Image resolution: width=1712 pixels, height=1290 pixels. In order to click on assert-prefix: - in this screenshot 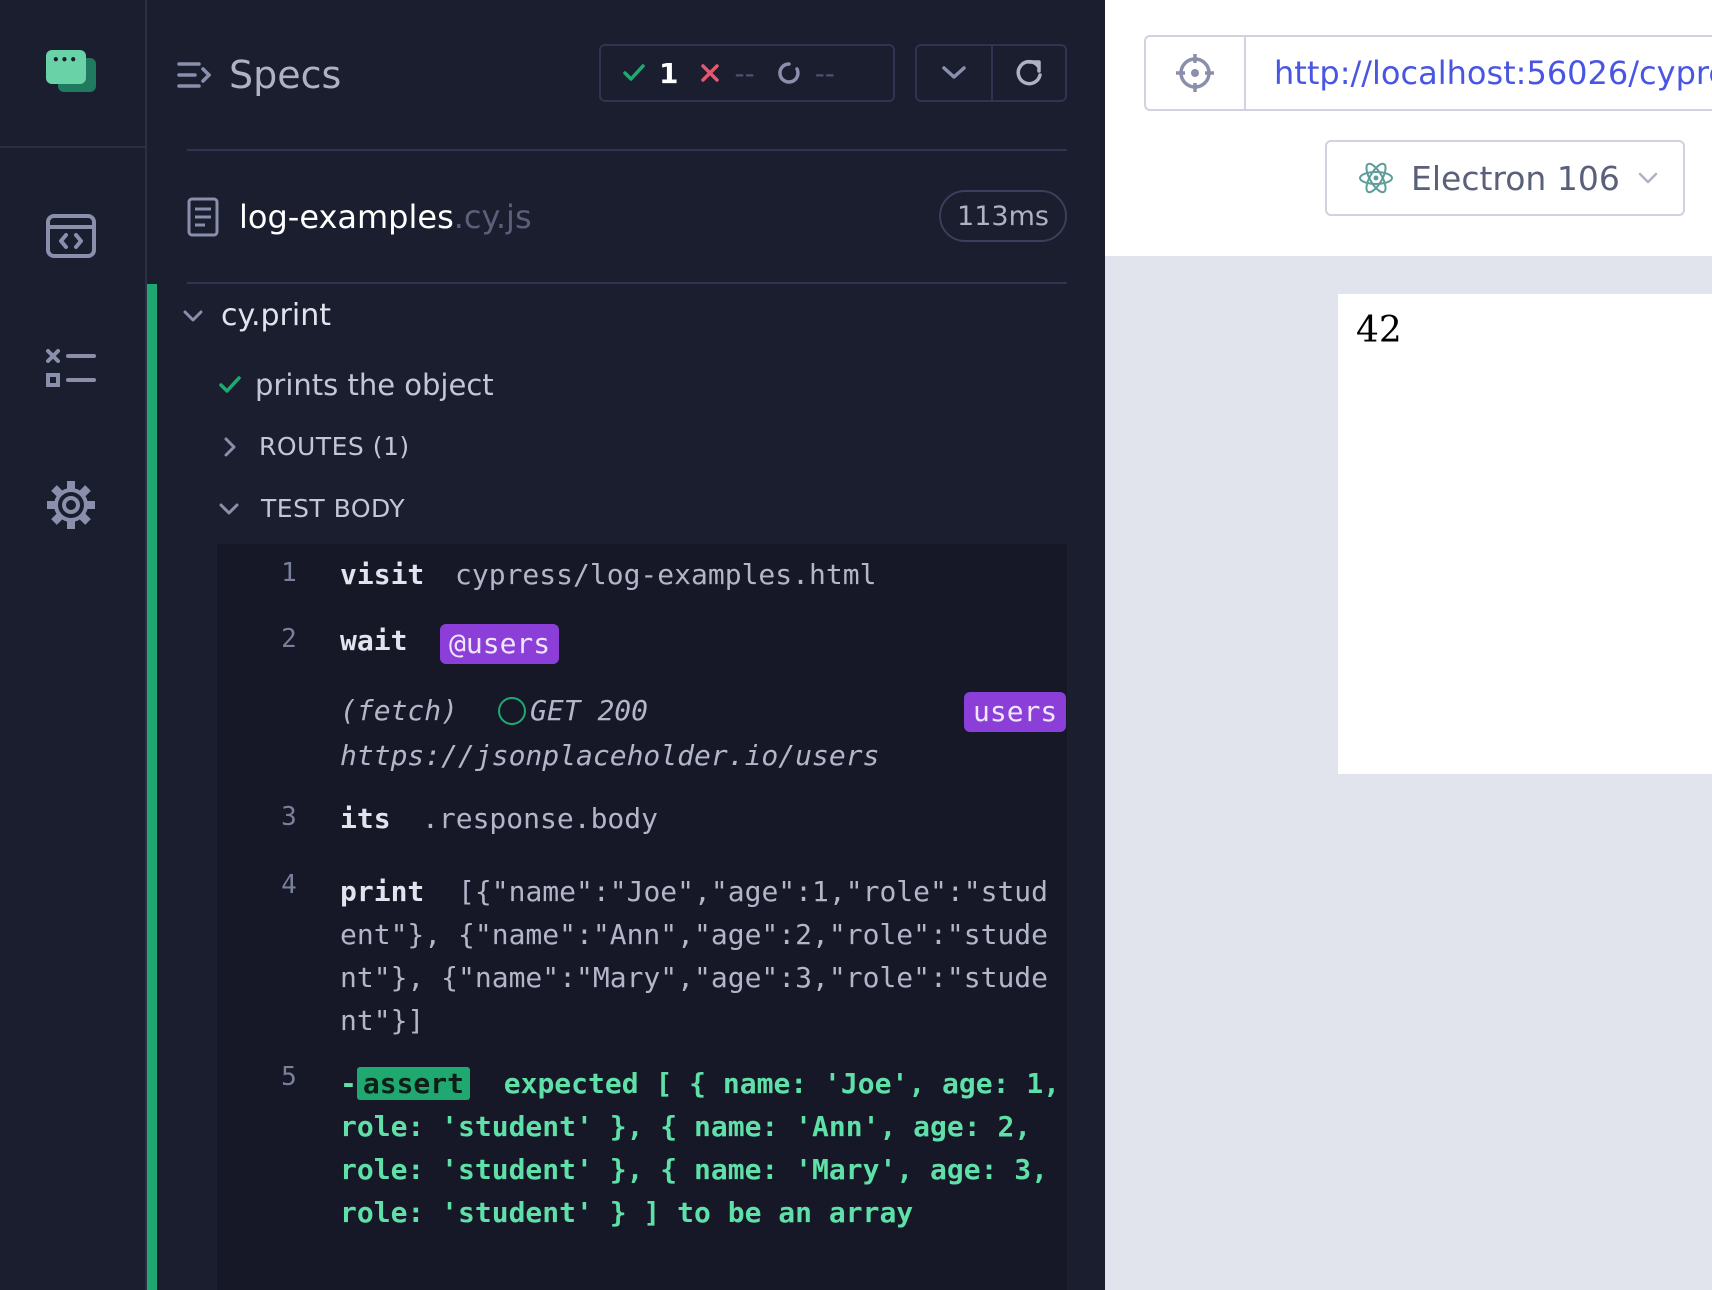, I will do `click(348, 1083)`.